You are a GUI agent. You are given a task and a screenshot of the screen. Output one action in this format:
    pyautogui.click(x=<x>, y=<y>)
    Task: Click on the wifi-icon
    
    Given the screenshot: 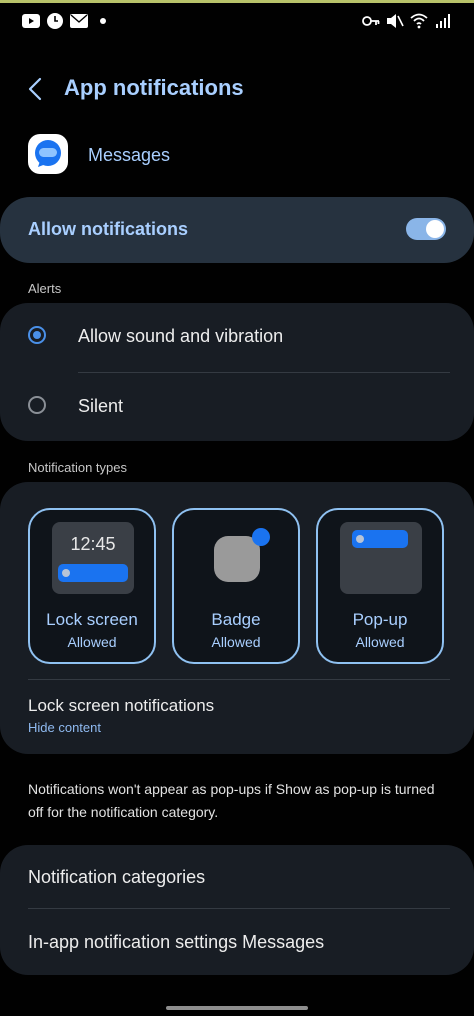 What is the action you would take?
    pyautogui.click(x=419, y=21)
    